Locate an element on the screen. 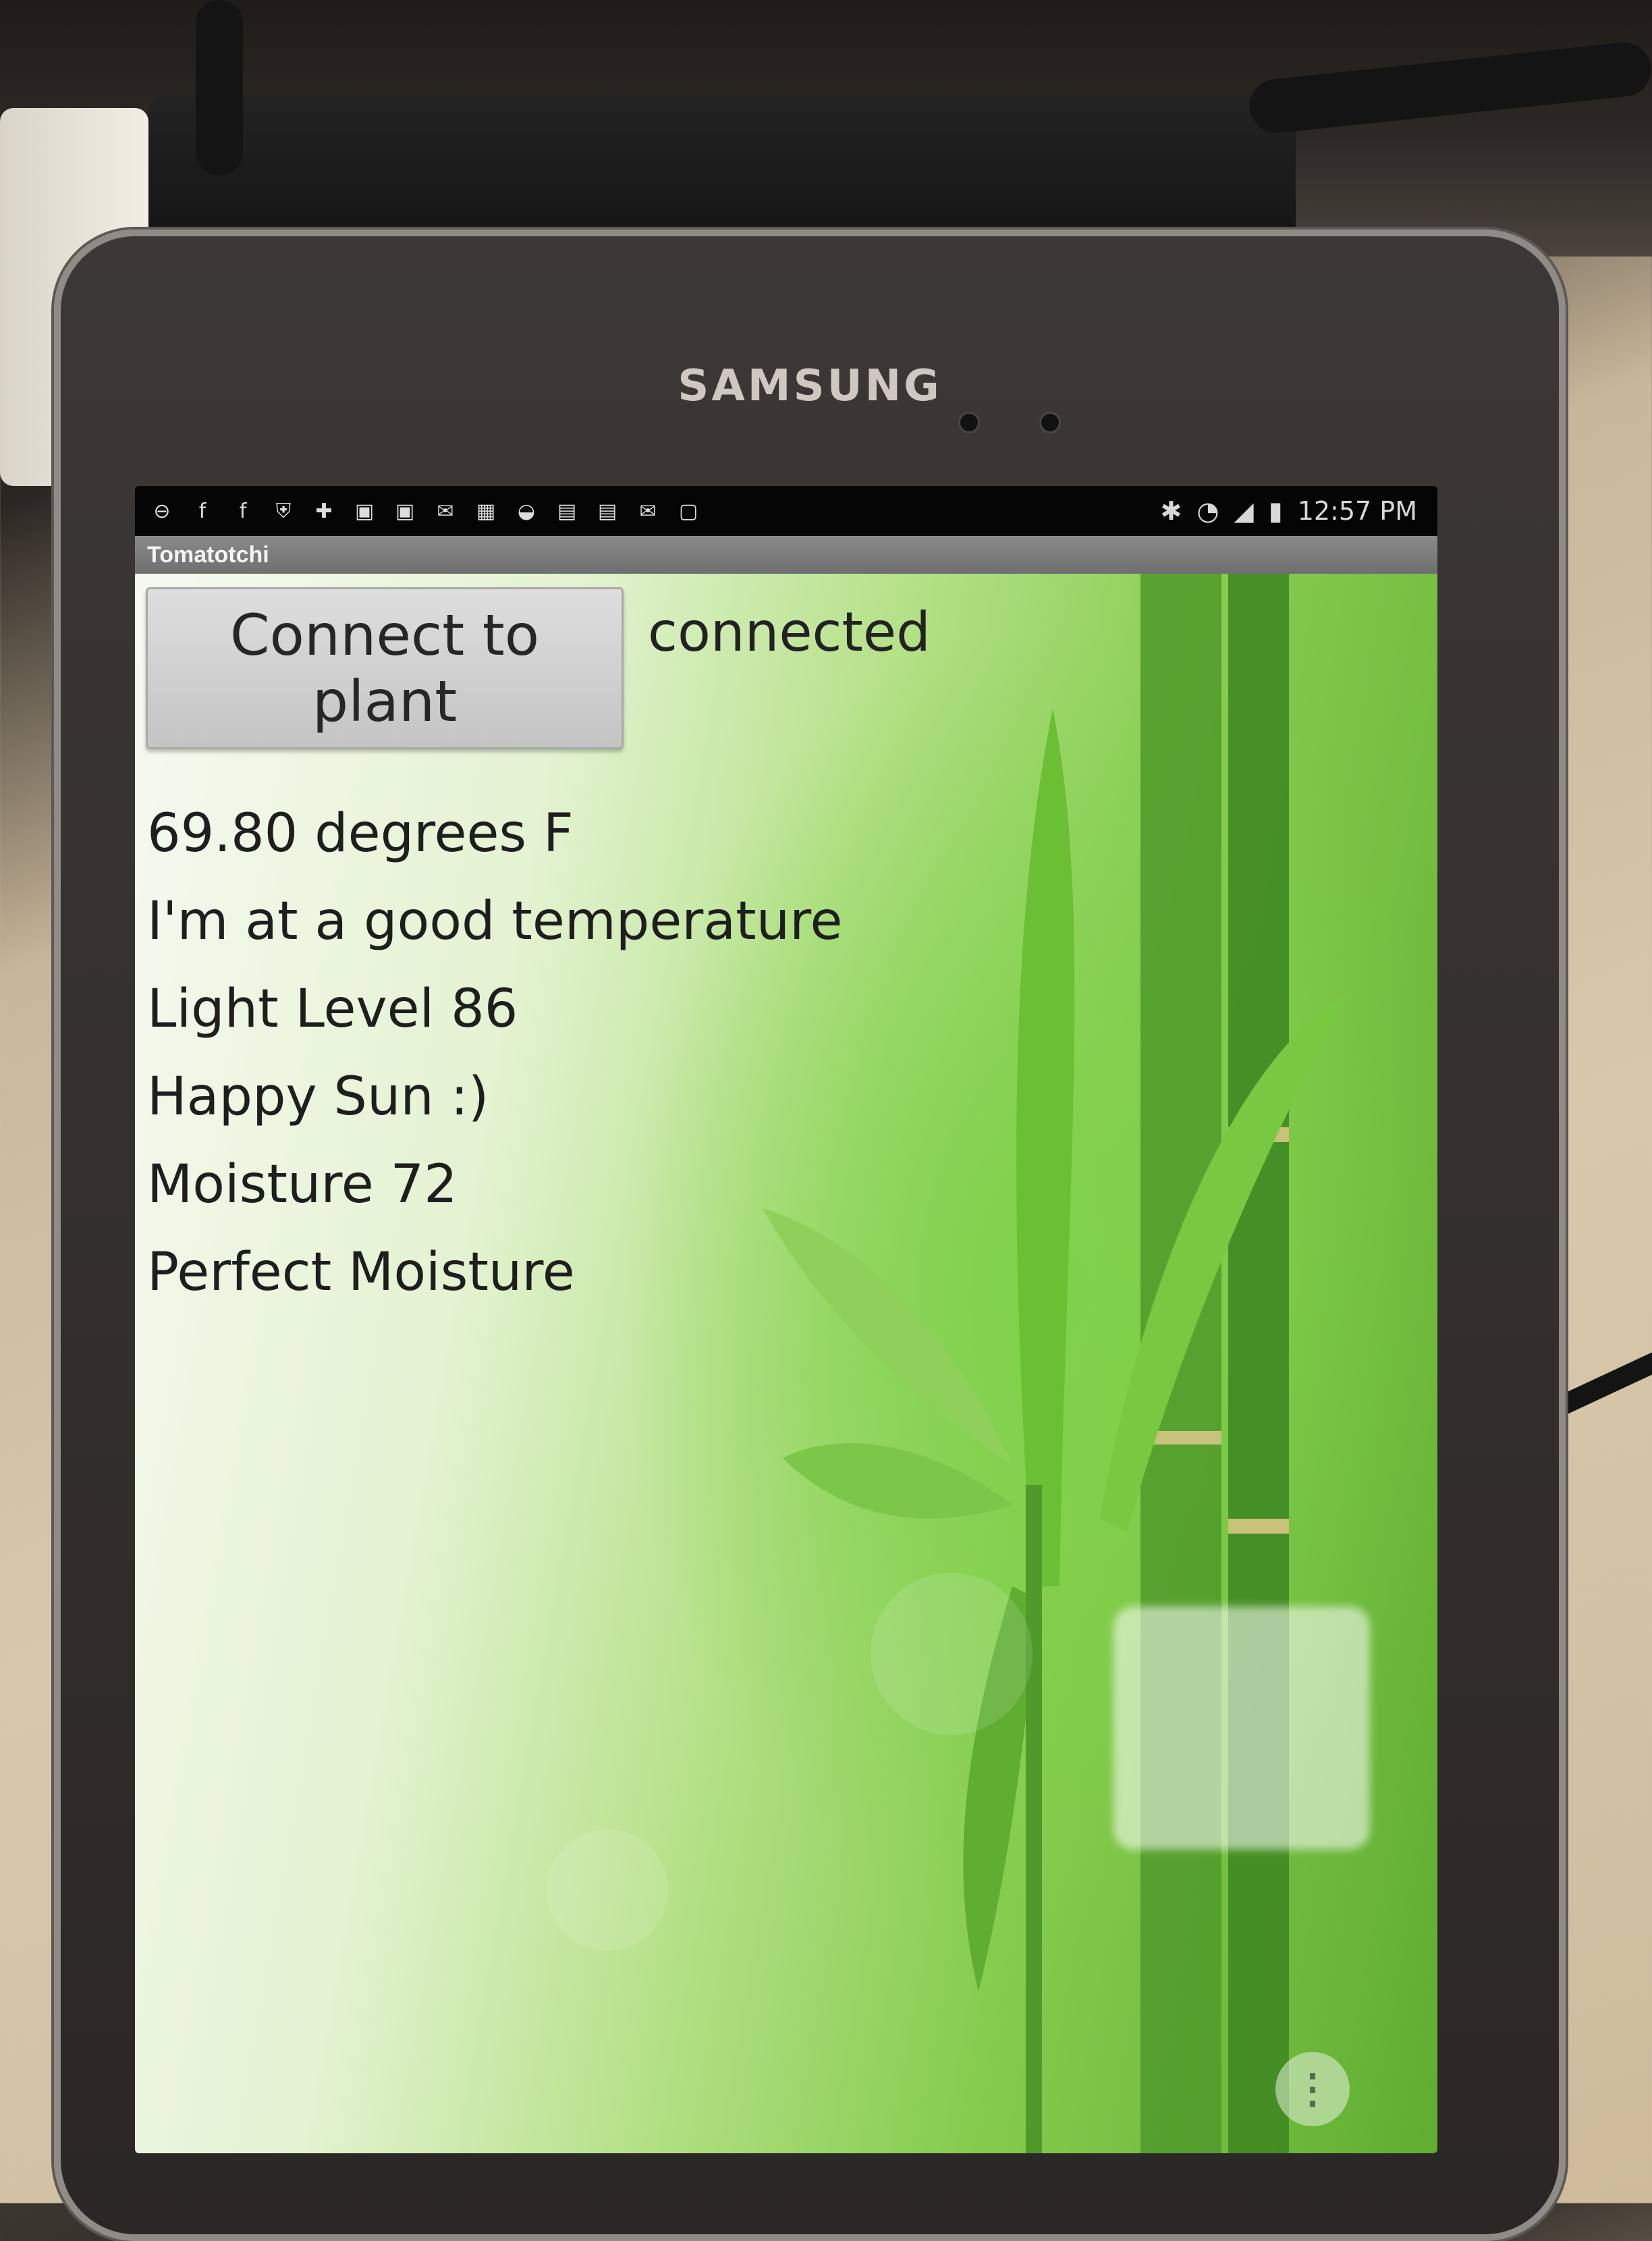 This screenshot has width=1652, height=2241. connect-to-plant-button: Connect to plant is located at coordinates (385, 668).